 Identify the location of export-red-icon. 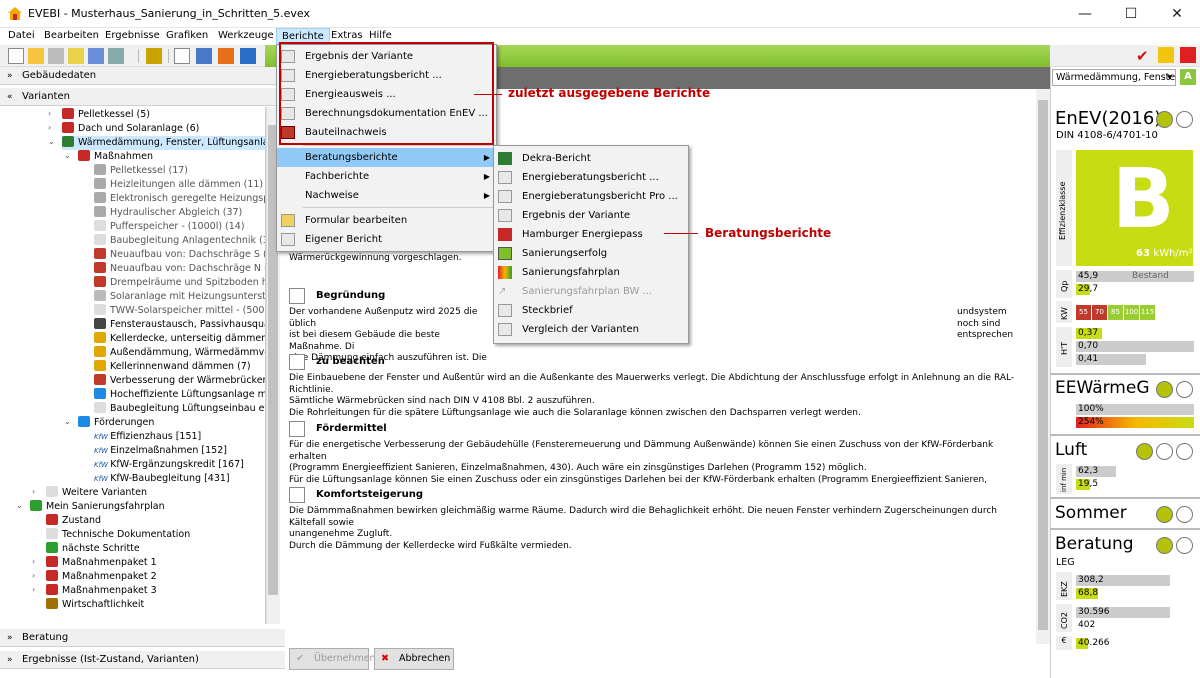
(226, 56).